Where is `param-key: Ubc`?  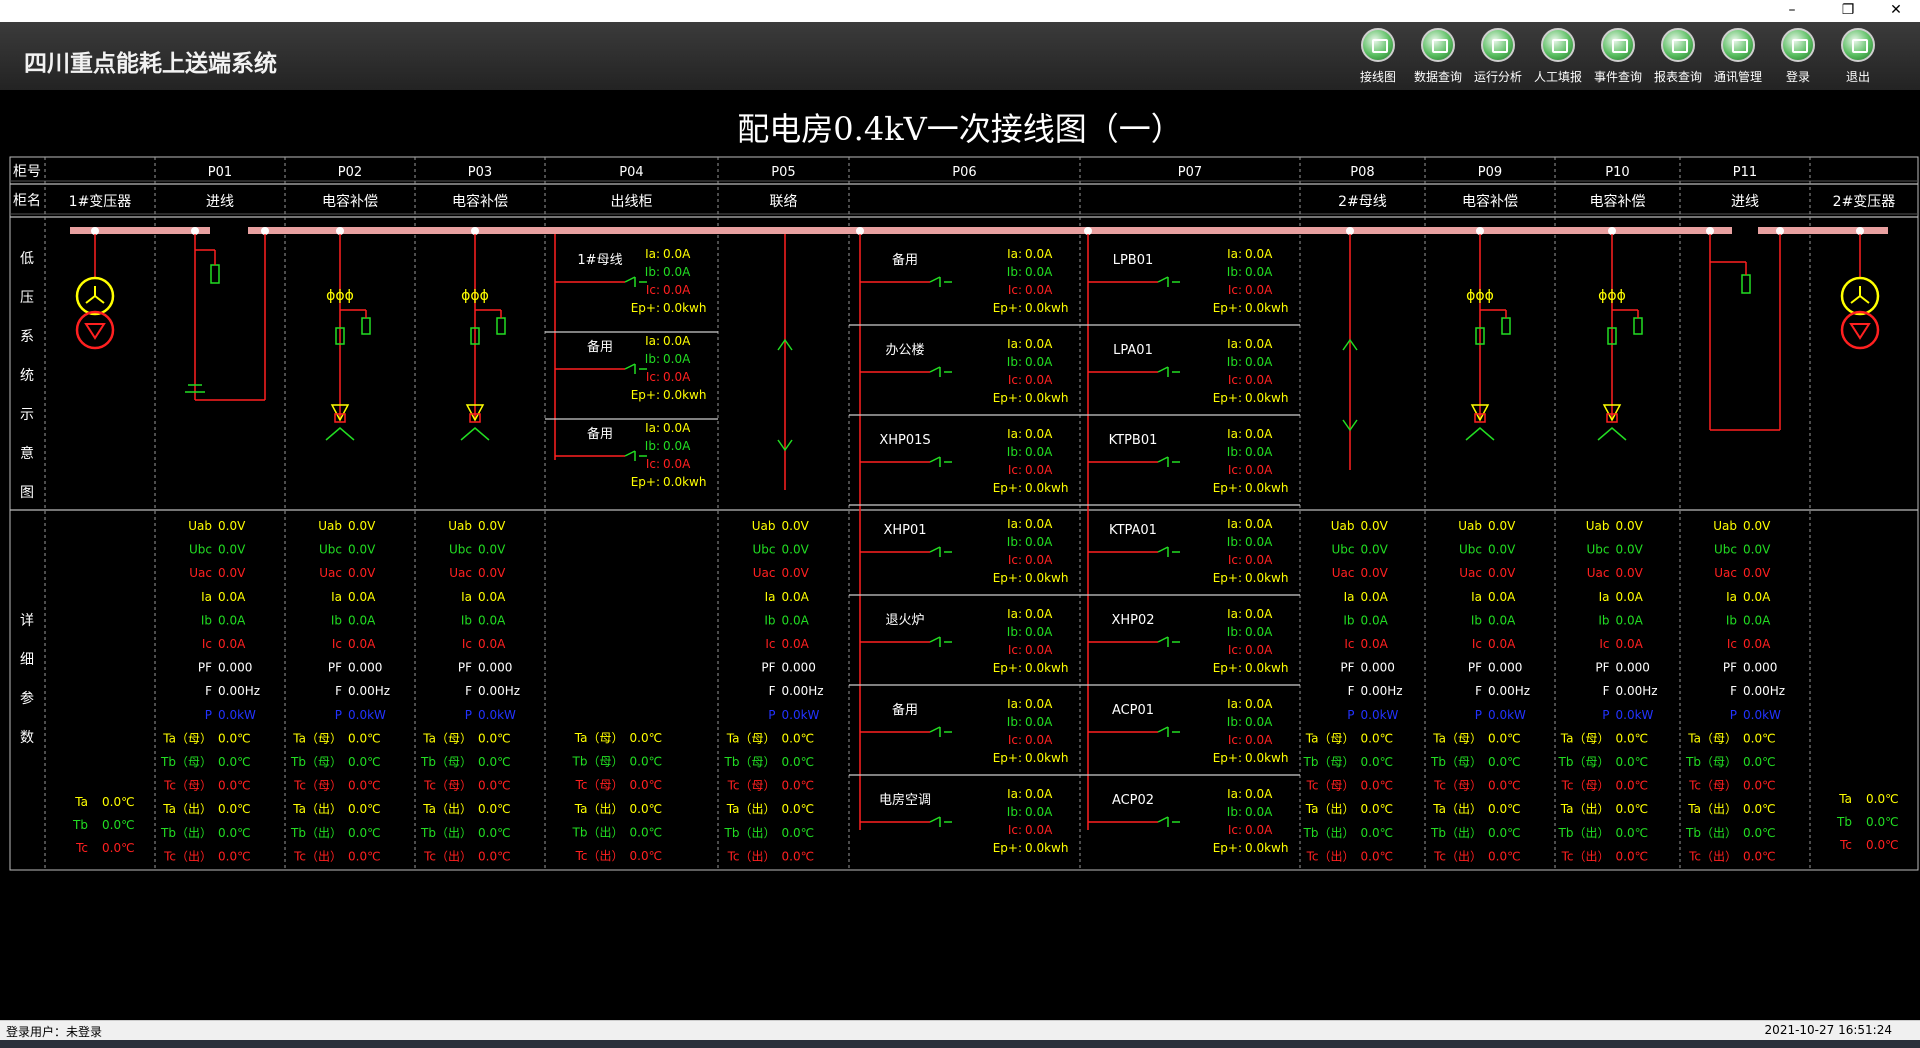 param-key: Ubc is located at coordinates (1343, 550).